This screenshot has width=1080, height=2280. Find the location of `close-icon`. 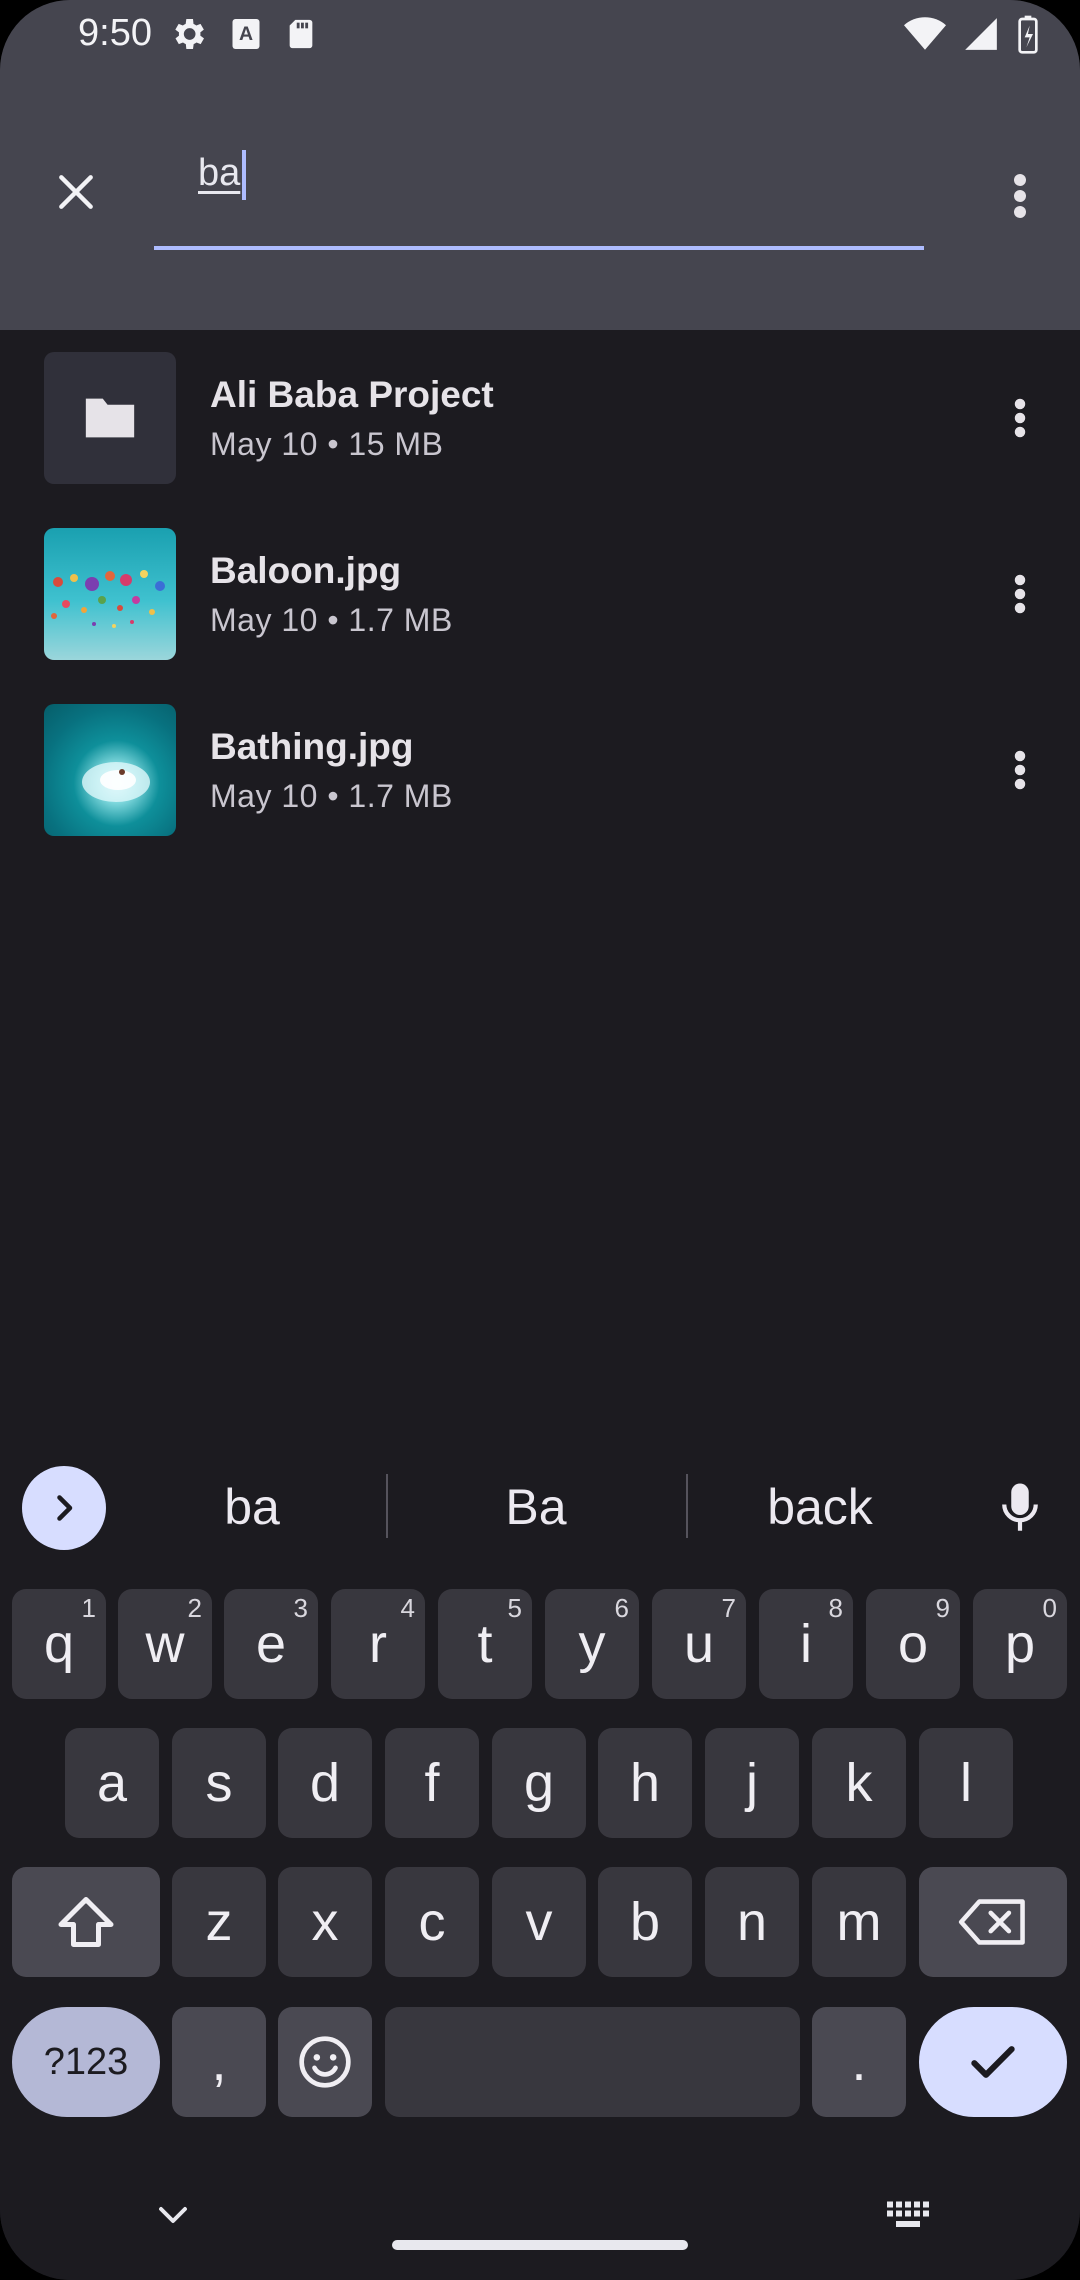

close-icon is located at coordinates (76, 192).